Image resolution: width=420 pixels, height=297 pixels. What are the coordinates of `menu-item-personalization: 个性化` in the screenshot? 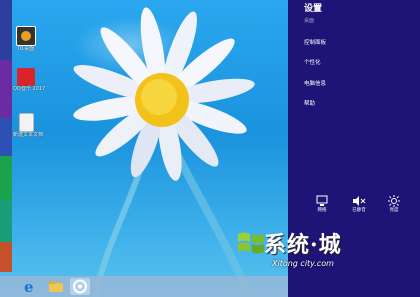 It's located at (312, 62).